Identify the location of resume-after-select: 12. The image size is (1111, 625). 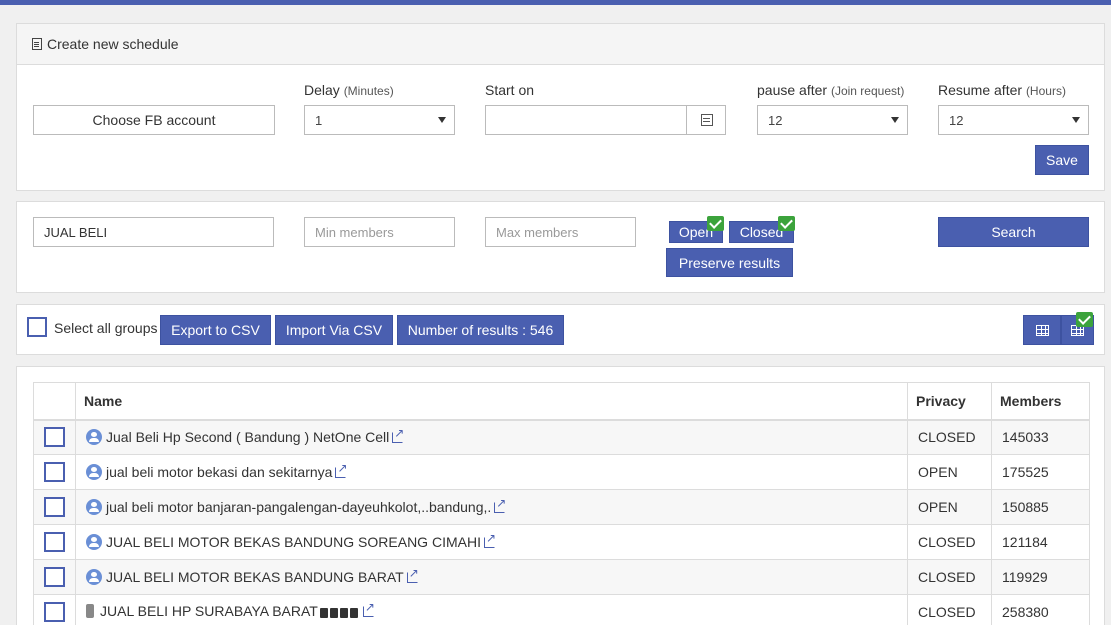
(1013, 120).